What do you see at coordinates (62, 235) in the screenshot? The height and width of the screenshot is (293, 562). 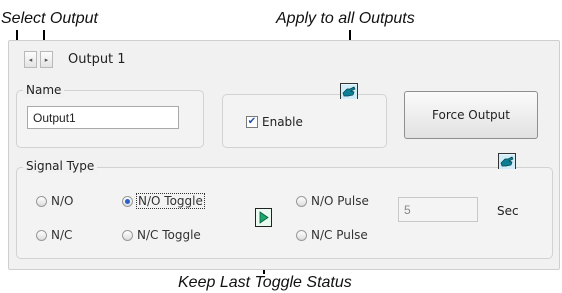 I see `radio-nc-label: N/C` at bounding box center [62, 235].